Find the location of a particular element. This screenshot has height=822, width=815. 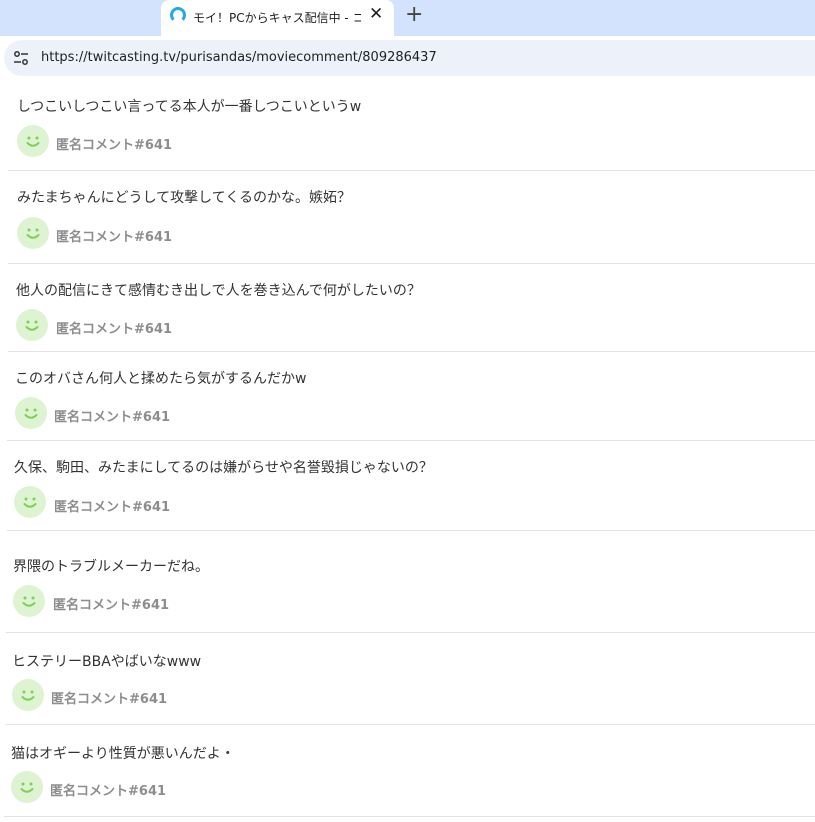

comment-item: ヒステリーBBAやばいなwww 匿名コメント#641 is located at coordinates (410, 679).